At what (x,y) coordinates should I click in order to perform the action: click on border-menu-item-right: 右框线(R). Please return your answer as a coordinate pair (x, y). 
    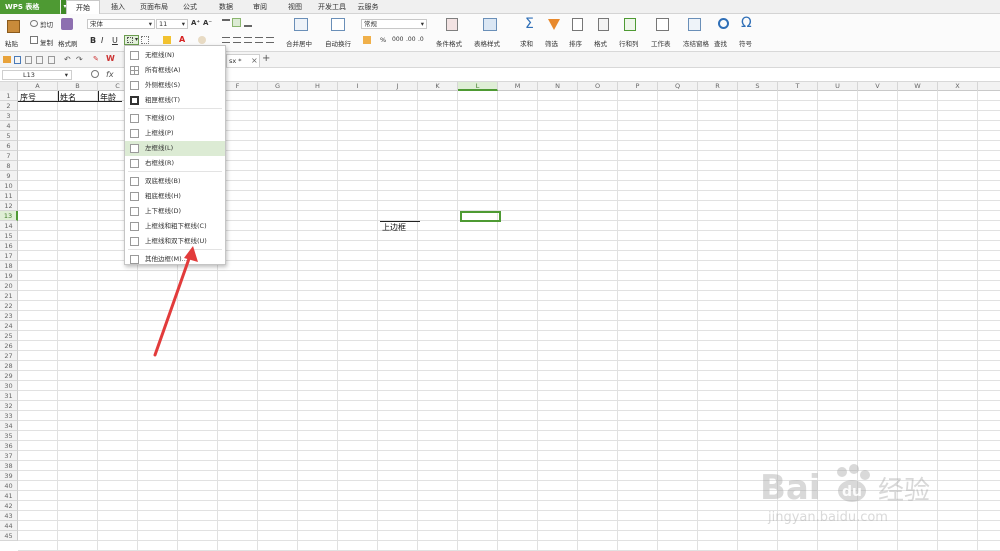
    Looking at the image, I should click on (175, 163).